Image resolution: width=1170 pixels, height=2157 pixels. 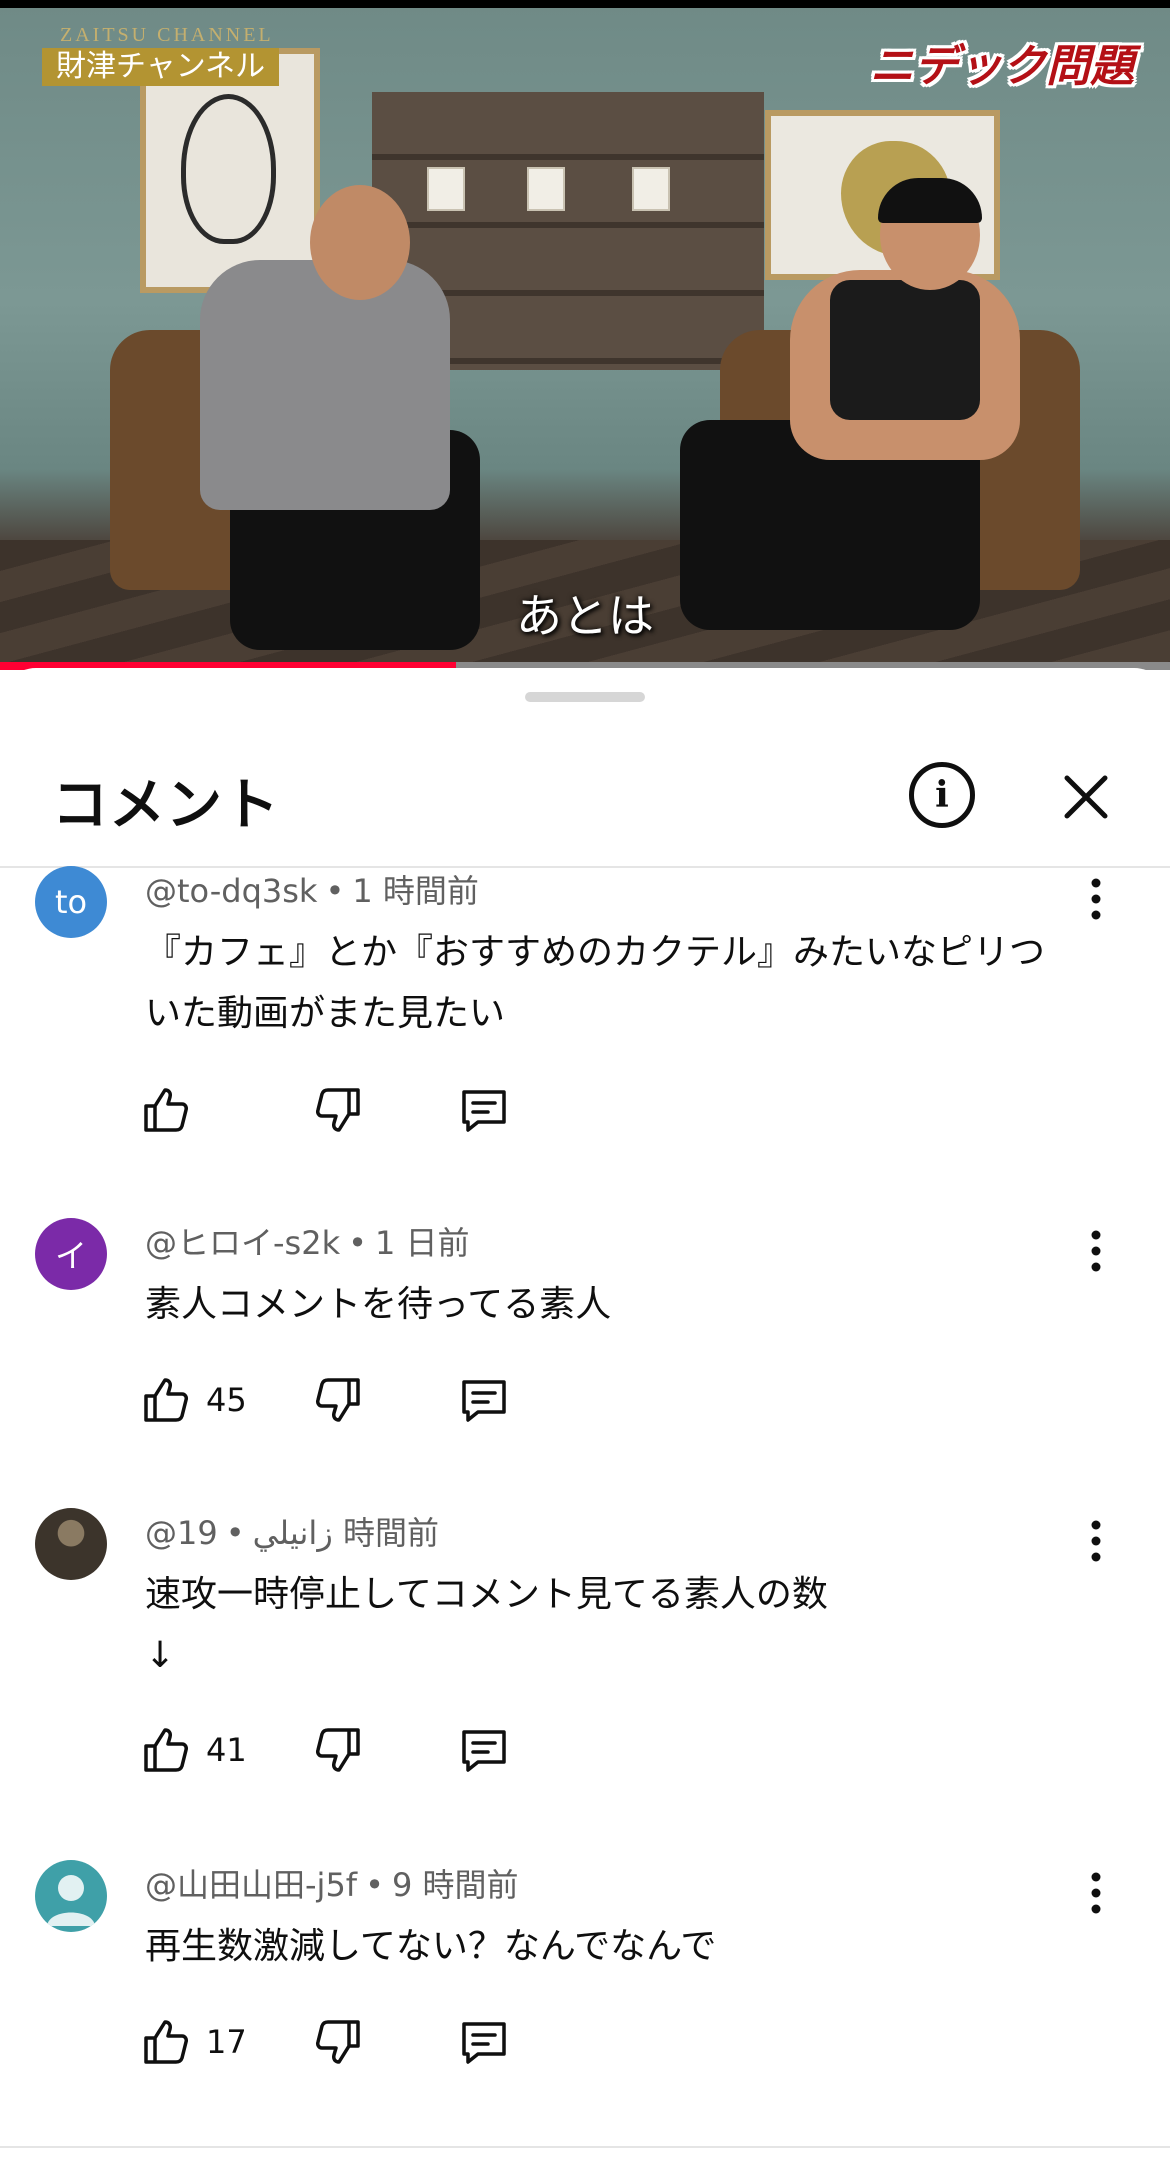 I want to click on comment-actions, so click(x=590, y=1110).